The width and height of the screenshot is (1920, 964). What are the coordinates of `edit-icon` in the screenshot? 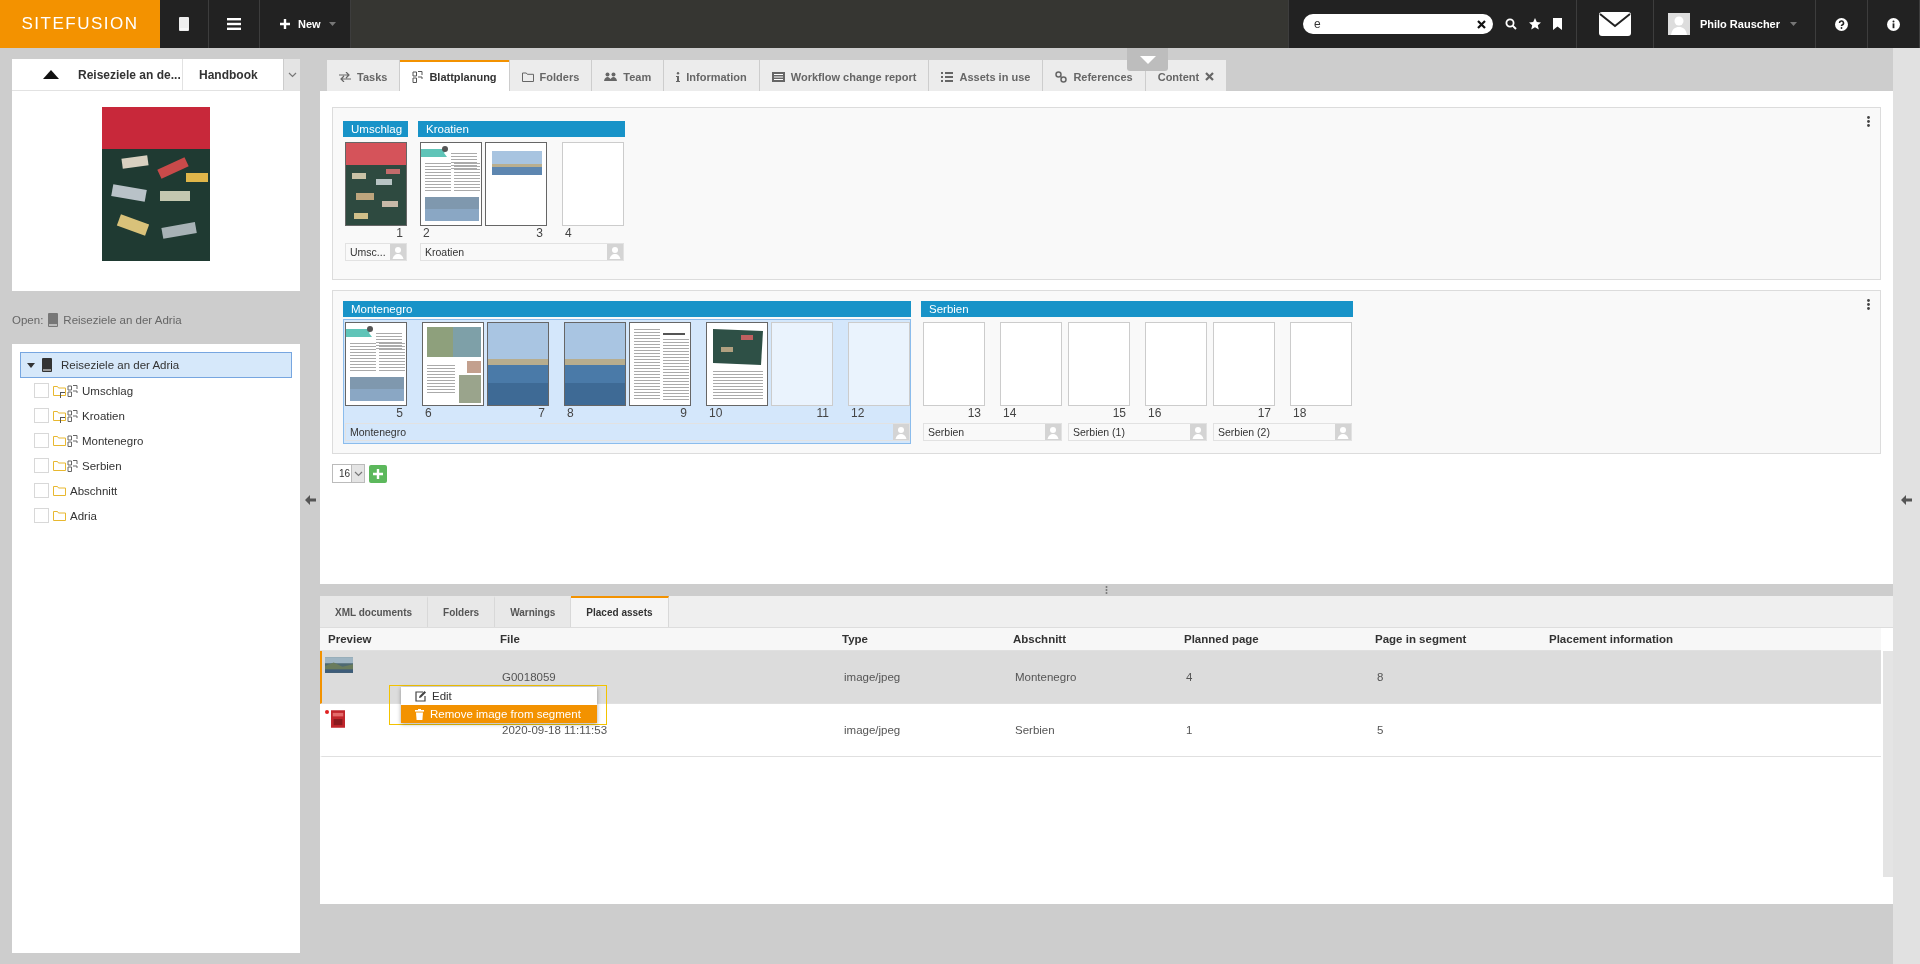 It's located at (420, 696).